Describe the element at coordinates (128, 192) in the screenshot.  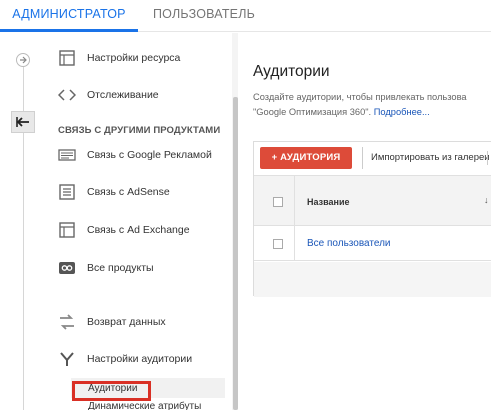
I see `nav-label: Связь с AdSense` at that location.